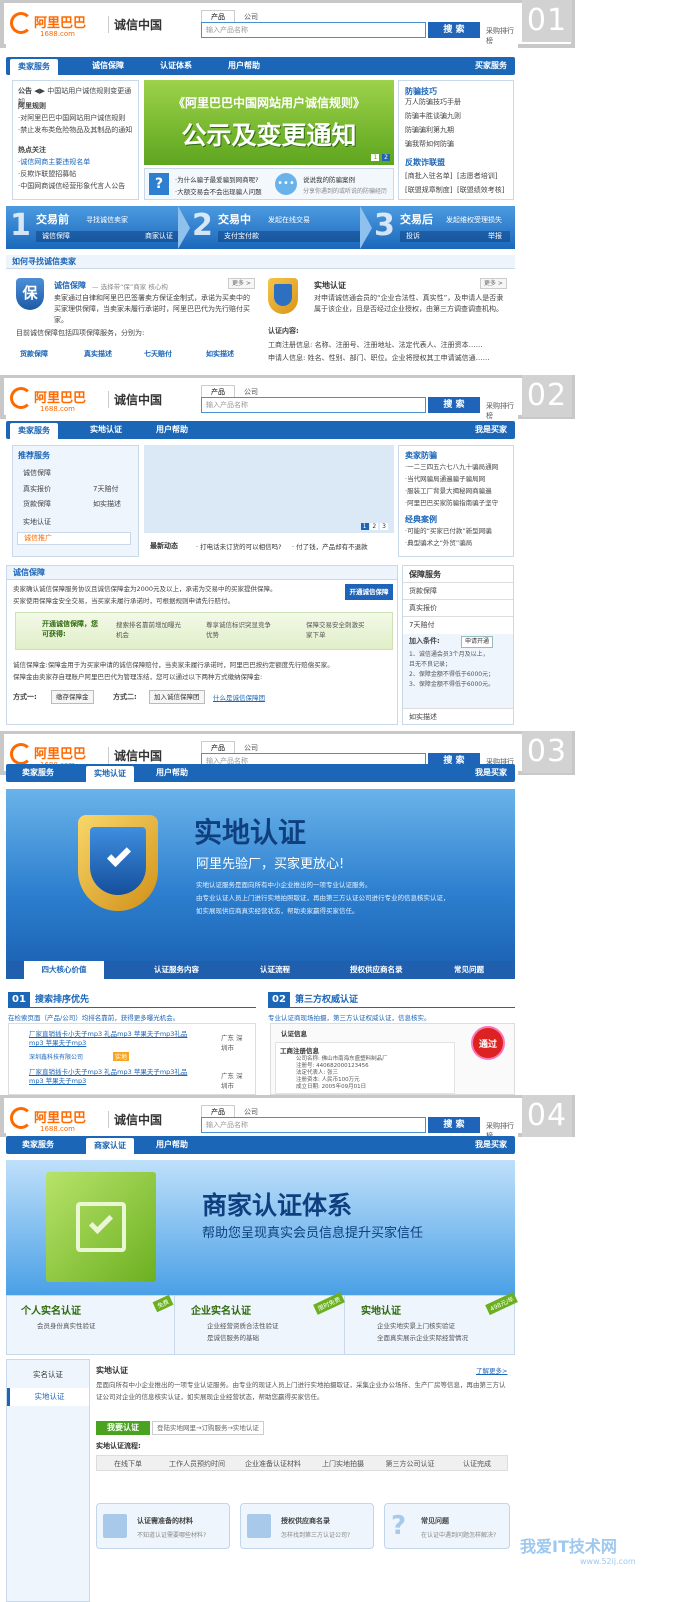  I want to click on deposit-button: 缴存保障金, so click(72, 697).